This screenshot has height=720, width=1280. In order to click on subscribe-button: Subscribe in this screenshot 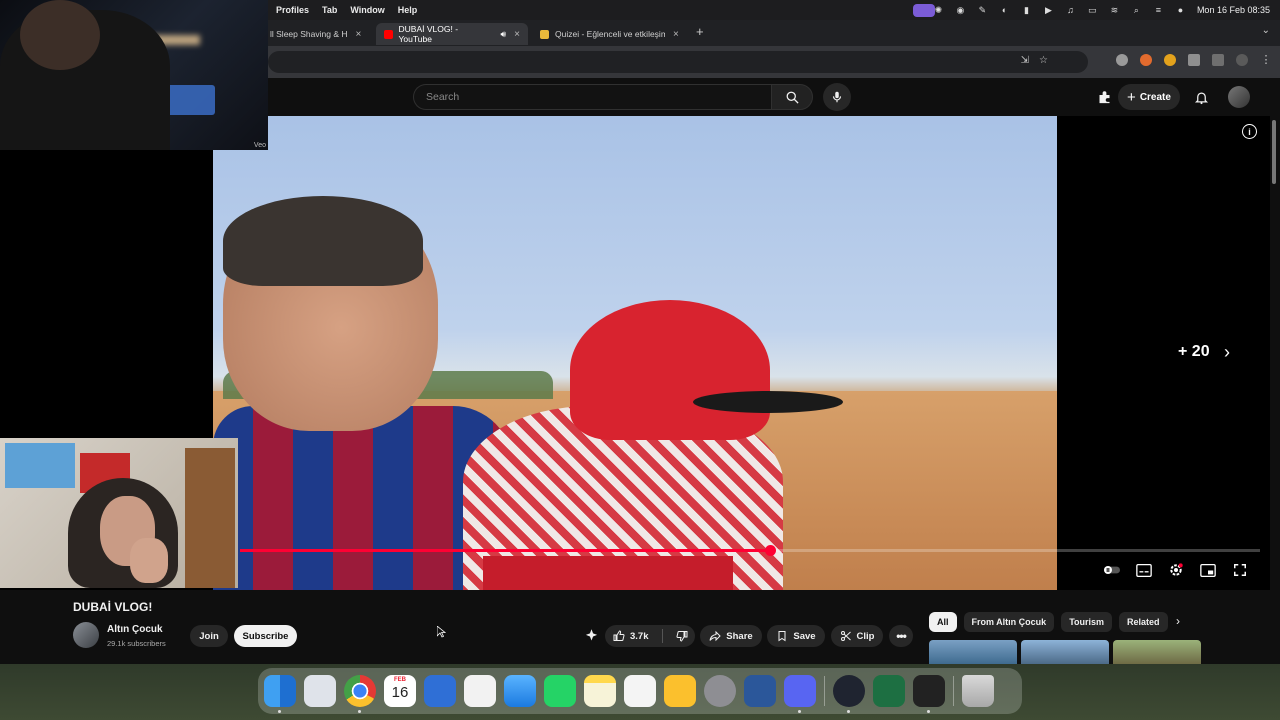, I will do `click(265, 636)`.